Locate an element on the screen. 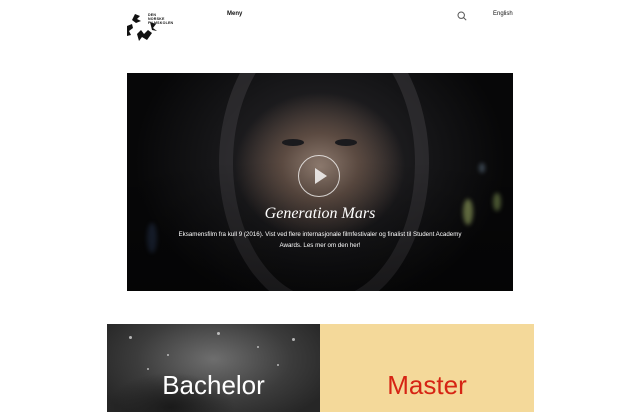  hero-title: Generation Mars is located at coordinates (320, 213).